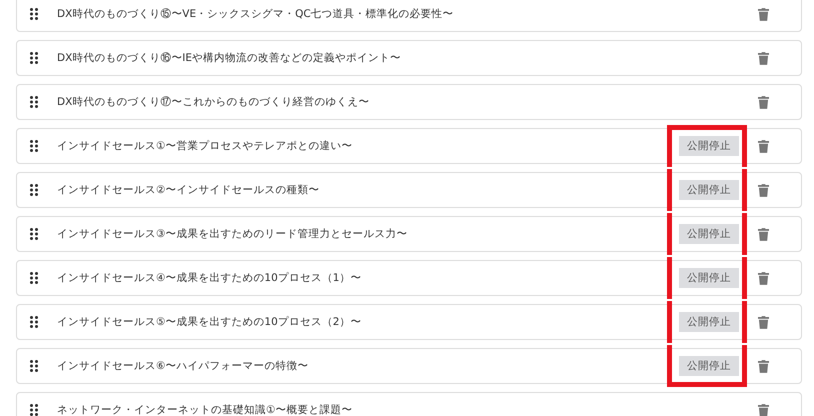 This screenshot has height=416, width=814. Describe the element at coordinates (188, 190) in the screenshot. I see `item-title: インサイドセールス②〜インサイドセールスの種類〜` at that location.